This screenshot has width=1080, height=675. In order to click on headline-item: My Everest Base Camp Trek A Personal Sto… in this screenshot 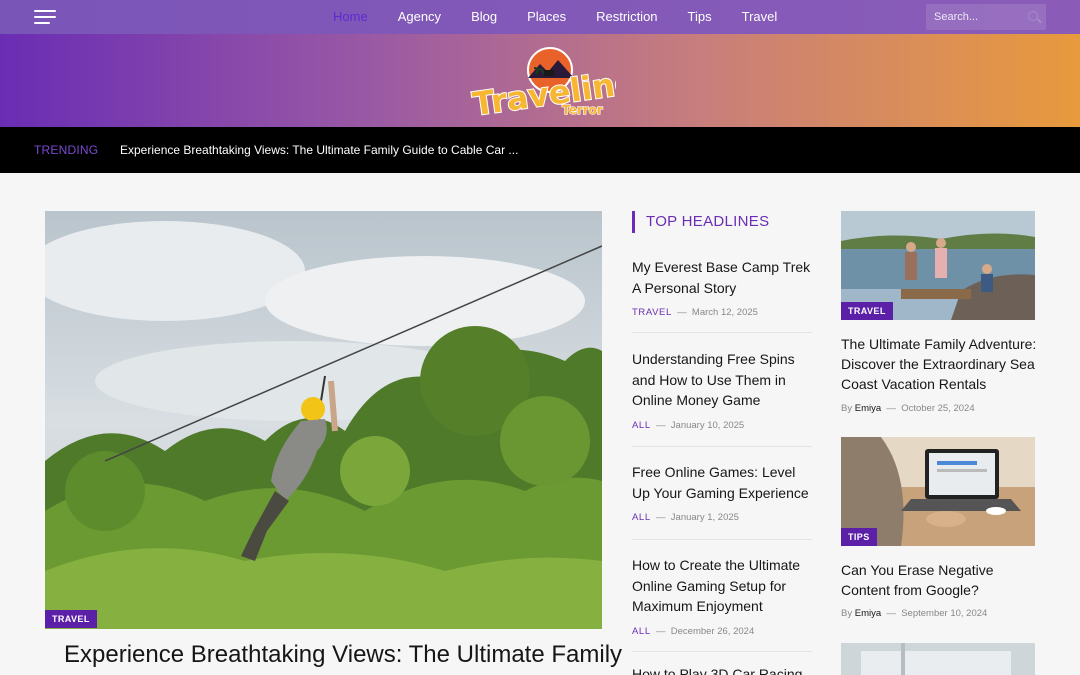, I will do `click(722, 287)`.